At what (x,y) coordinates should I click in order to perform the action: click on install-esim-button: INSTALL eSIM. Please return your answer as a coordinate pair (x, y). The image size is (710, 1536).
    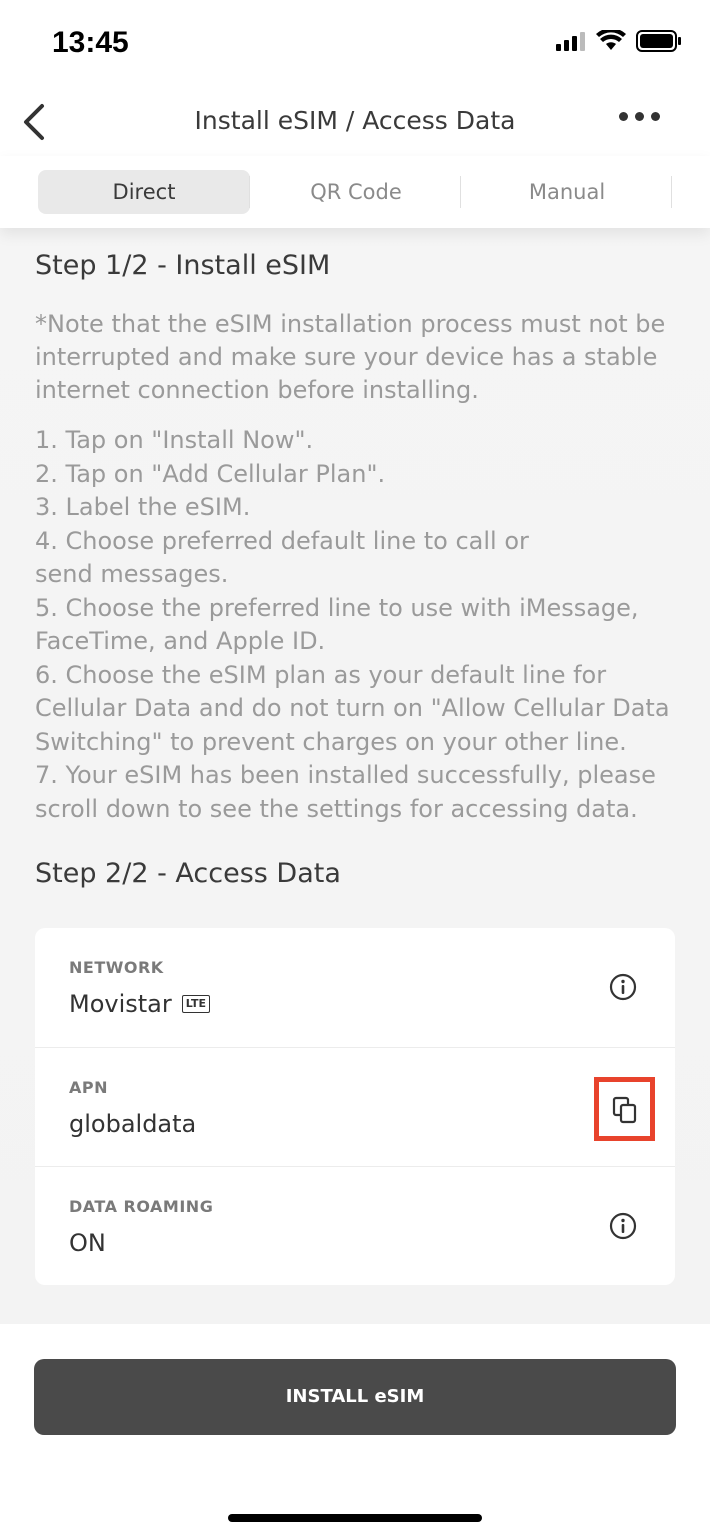
    Looking at the image, I should click on (355, 1397).